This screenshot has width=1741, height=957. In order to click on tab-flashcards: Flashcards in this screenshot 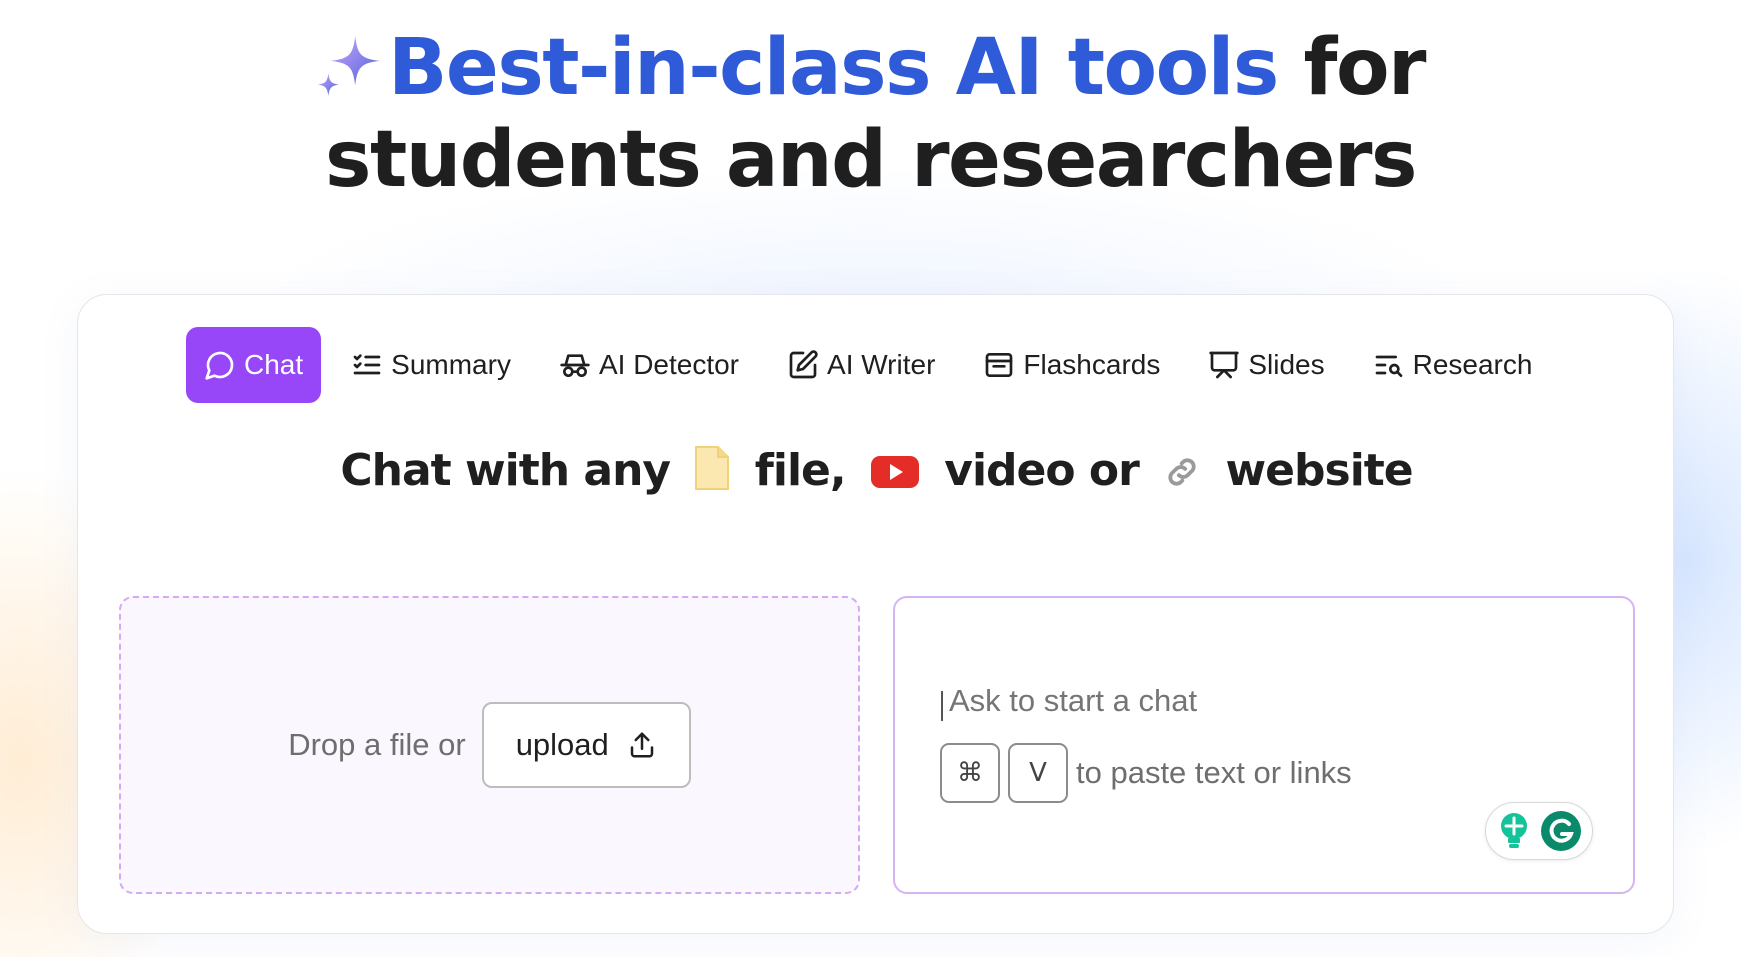, I will do `click(1071, 365)`.